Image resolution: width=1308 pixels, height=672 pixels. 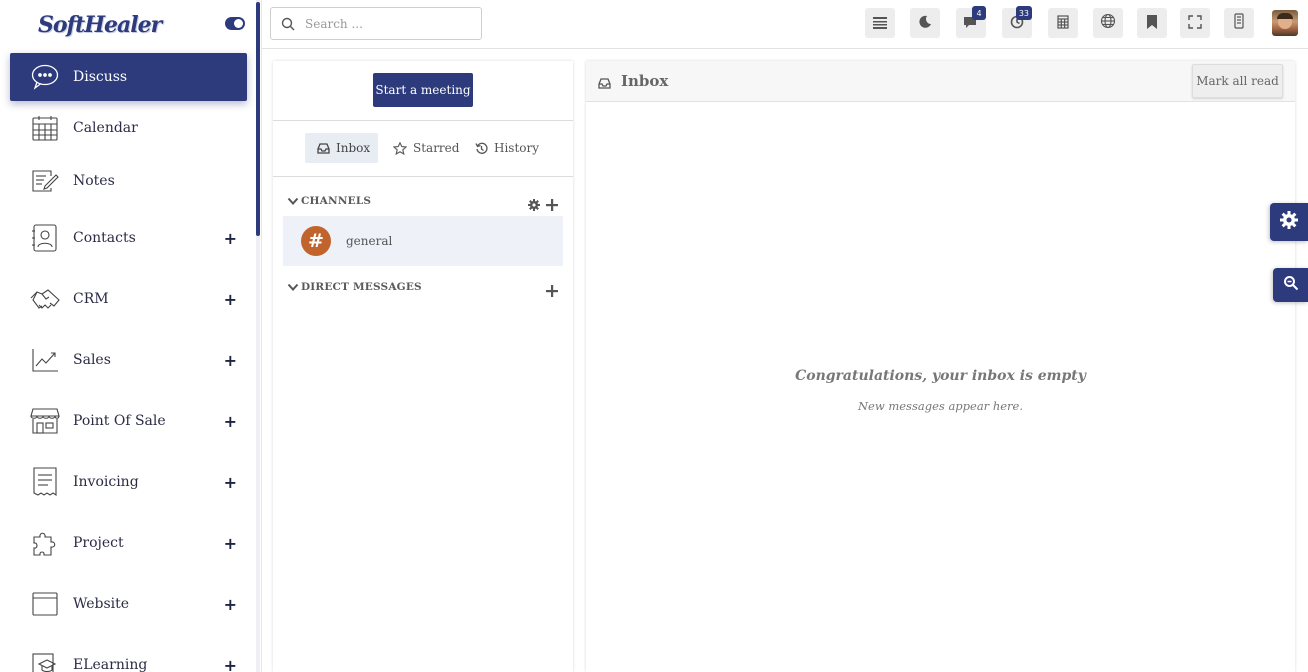 I want to click on browser-window-icon, so click(x=45, y=604).